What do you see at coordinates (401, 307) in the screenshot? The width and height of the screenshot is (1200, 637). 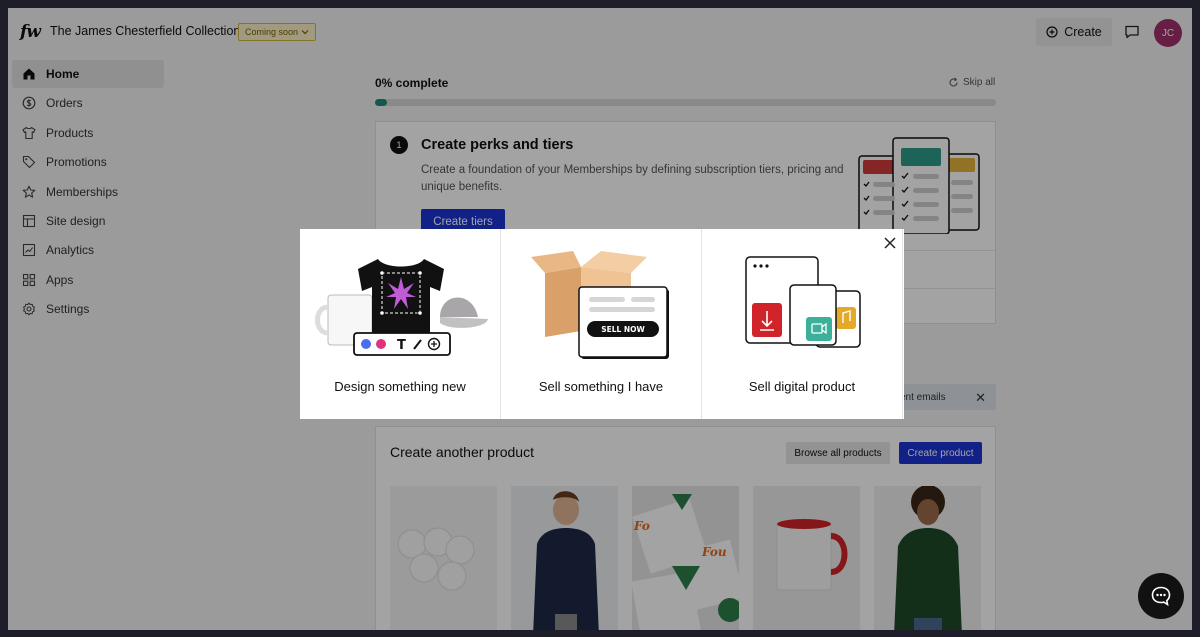 I see `tshirt-mug-cap-illustration: T` at bounding box center [401, 307].